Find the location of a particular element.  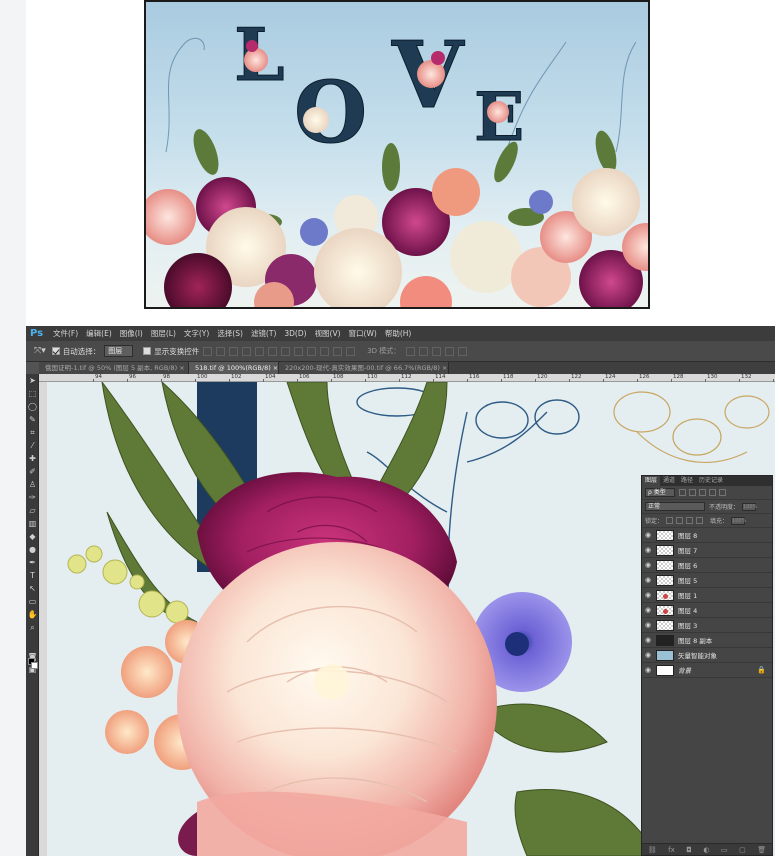

3d-pan-icon is located at coordinates (437, 351).